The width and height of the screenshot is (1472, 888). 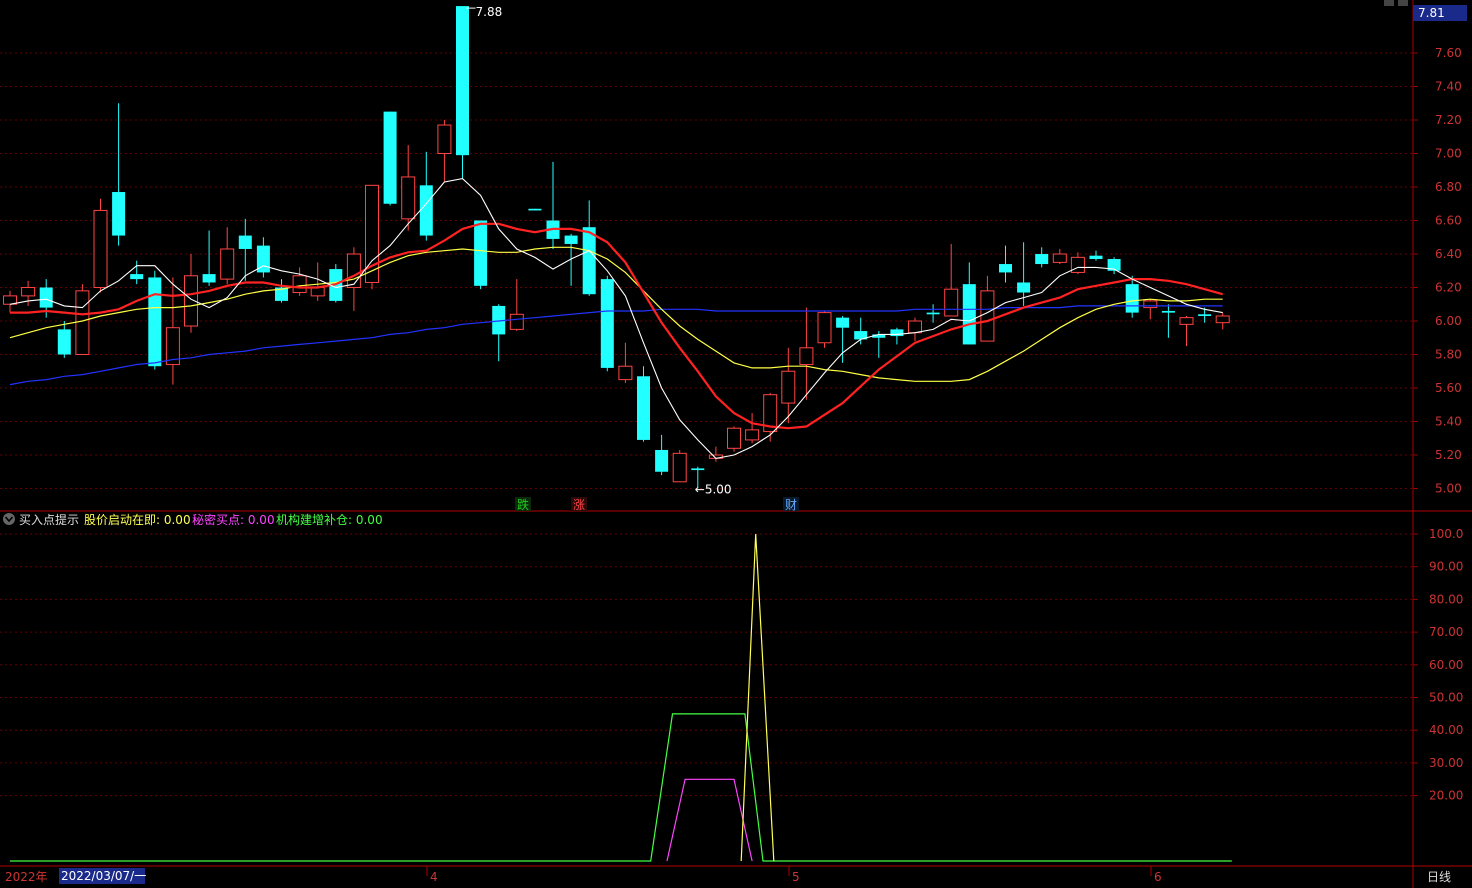 I want to click on high-label: 7.88, so click(x=489, y=12).